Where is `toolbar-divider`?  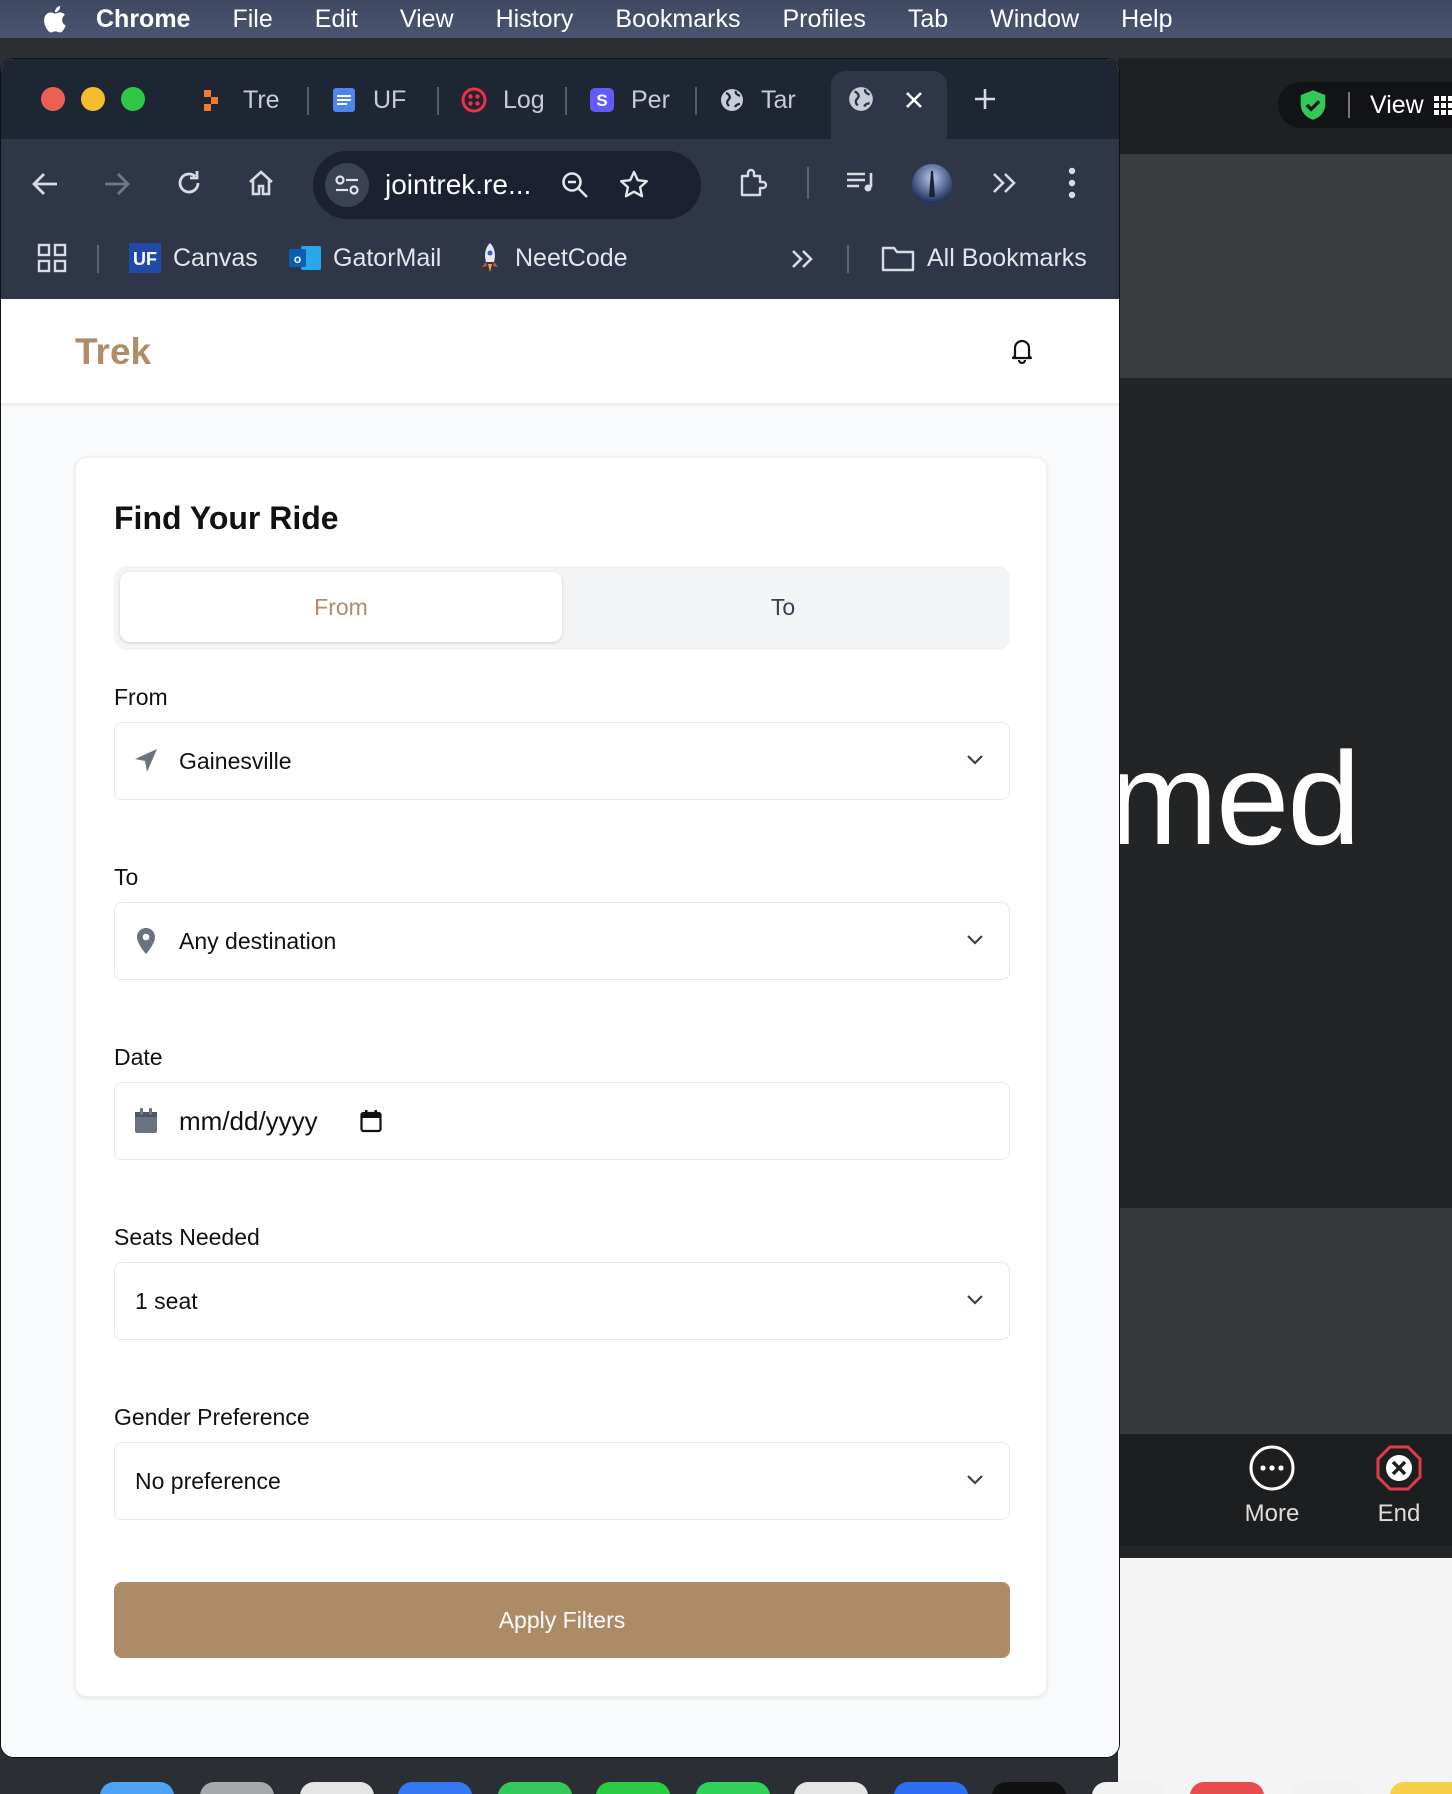
toolbar-divider is located at coordinates (808, 183).